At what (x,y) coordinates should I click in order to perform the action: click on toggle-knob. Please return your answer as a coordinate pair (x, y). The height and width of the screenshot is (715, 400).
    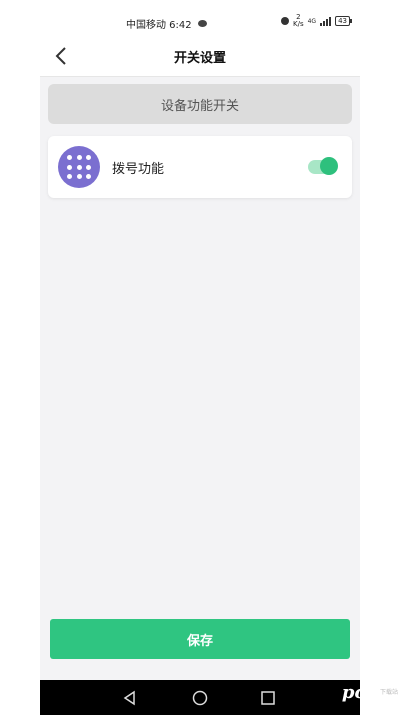
    Looking at the image, I should click on (329, 166).